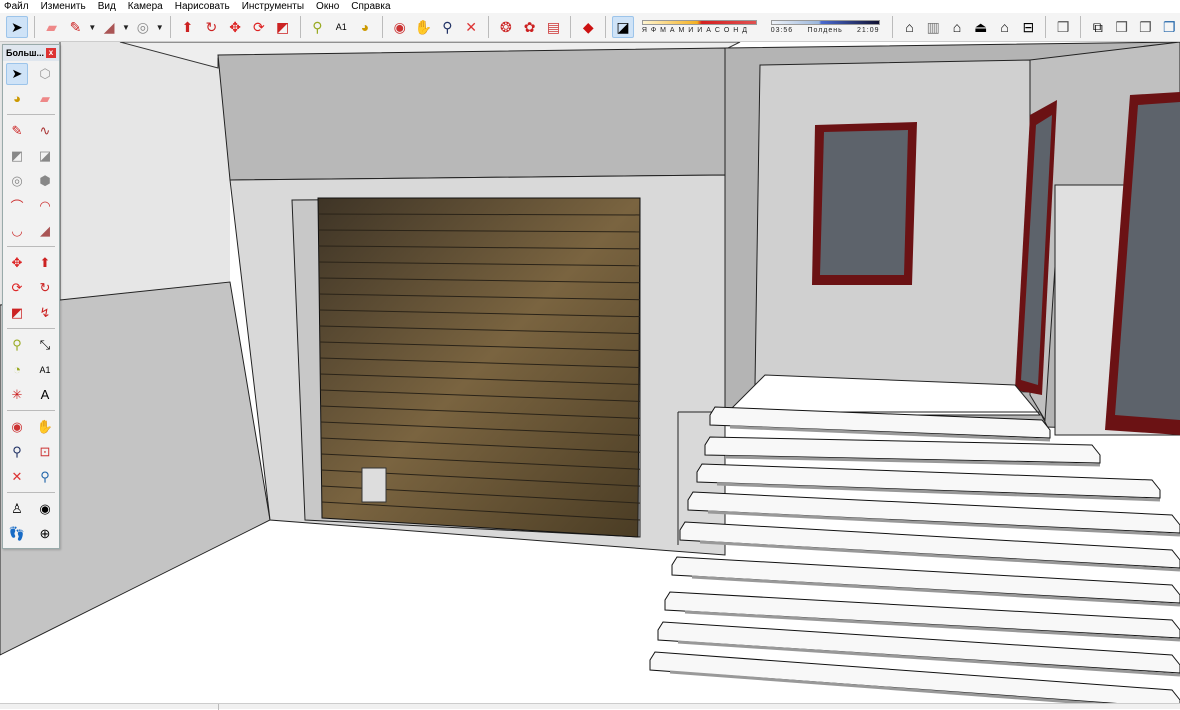 The width and height of the screenshot is (1180, 710). Describe the element at coordinates (45, 131) in the screenshot. I see `freehand-tool-icon: ∿` at that location.